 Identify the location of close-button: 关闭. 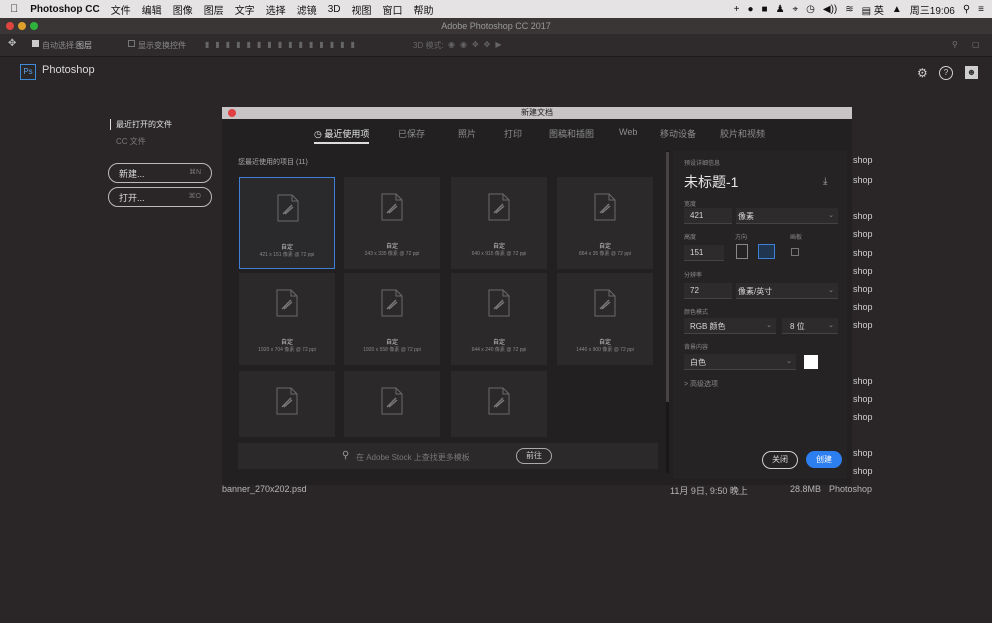
(780, 460).